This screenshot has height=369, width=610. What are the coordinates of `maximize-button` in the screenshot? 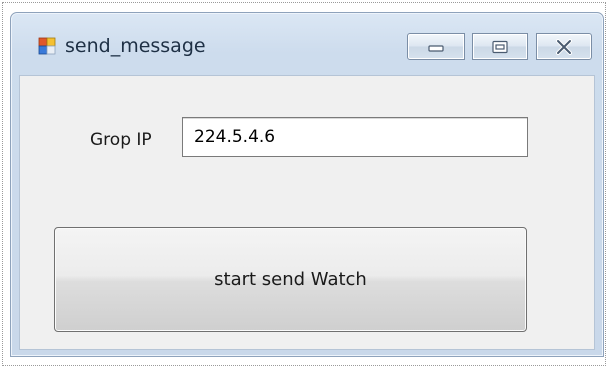 It's located at (500, 46).